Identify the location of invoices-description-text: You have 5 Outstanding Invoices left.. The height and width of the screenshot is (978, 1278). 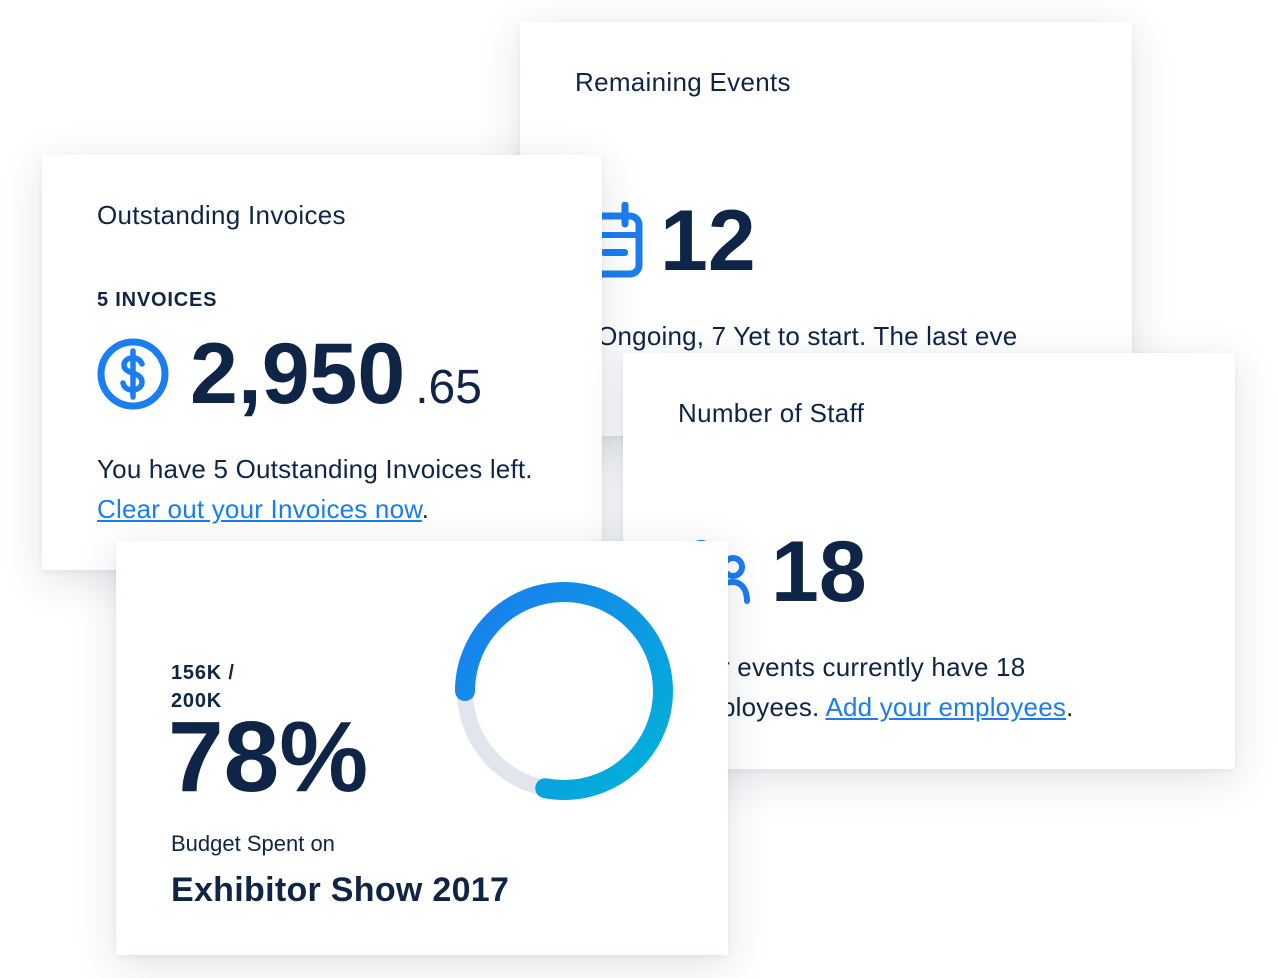
(315, 469).